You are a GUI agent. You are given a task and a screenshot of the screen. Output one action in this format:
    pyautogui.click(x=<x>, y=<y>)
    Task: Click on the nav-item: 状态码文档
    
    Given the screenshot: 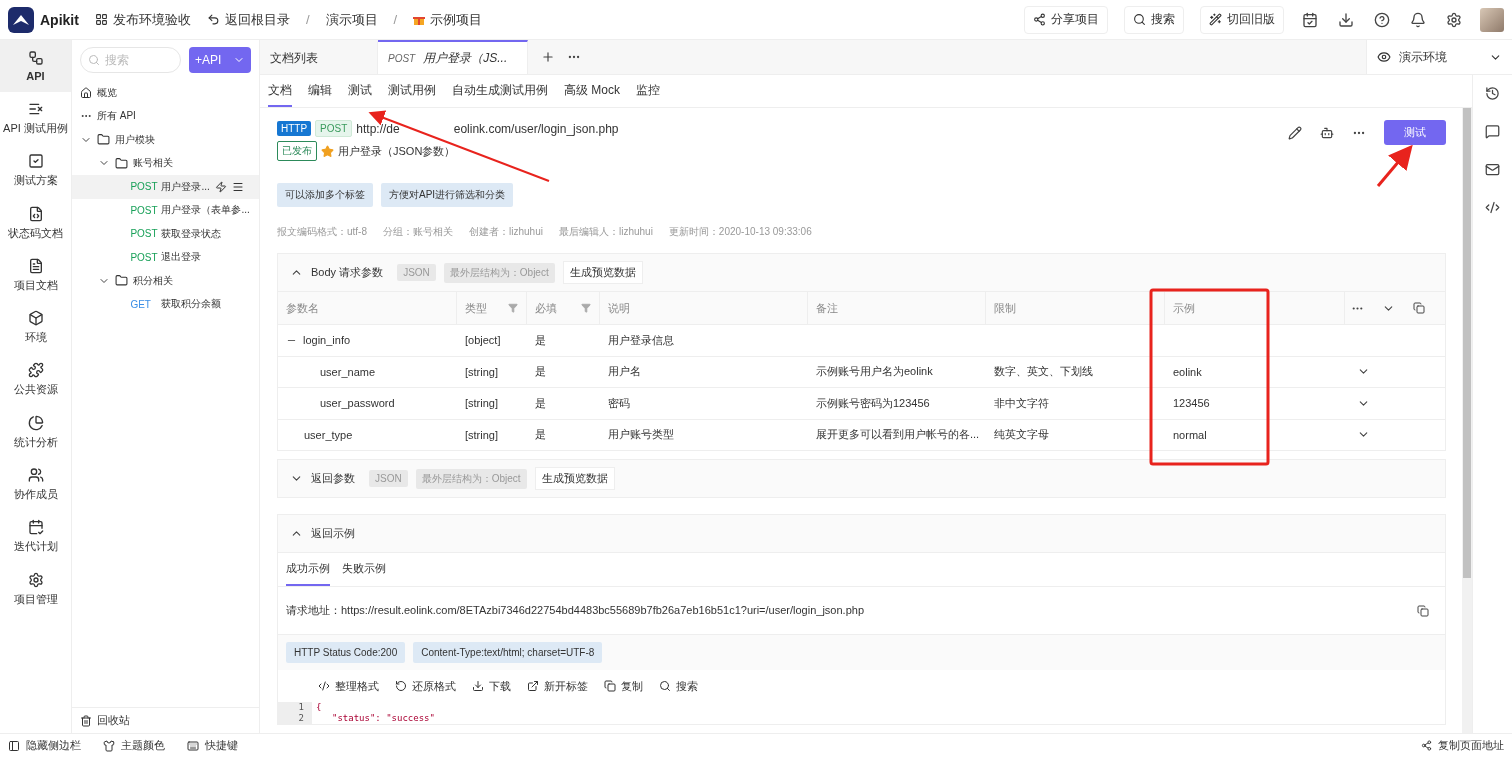 What is the action you would take?
    pyautogui.click(x=35, y=223)
    